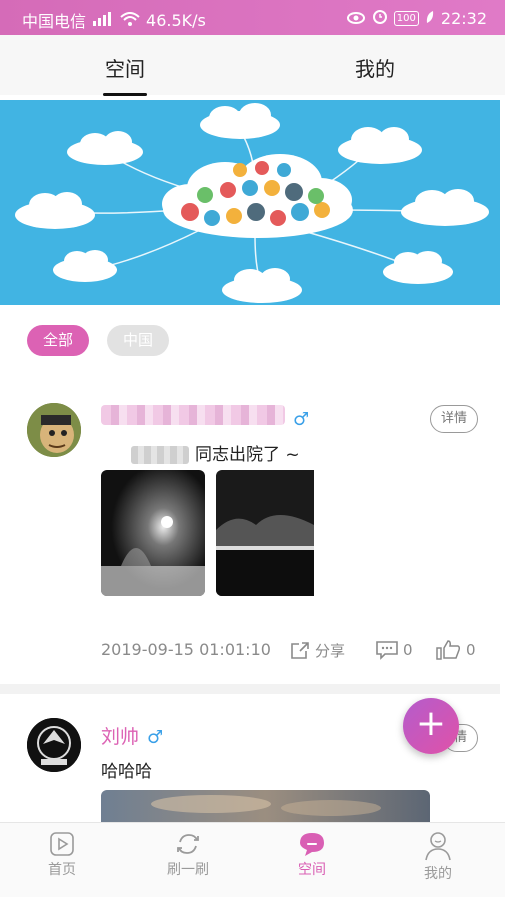  Describe the element at coordinates (120, 737) in the screenshot. I see `user-name: 刘帅` at that location.